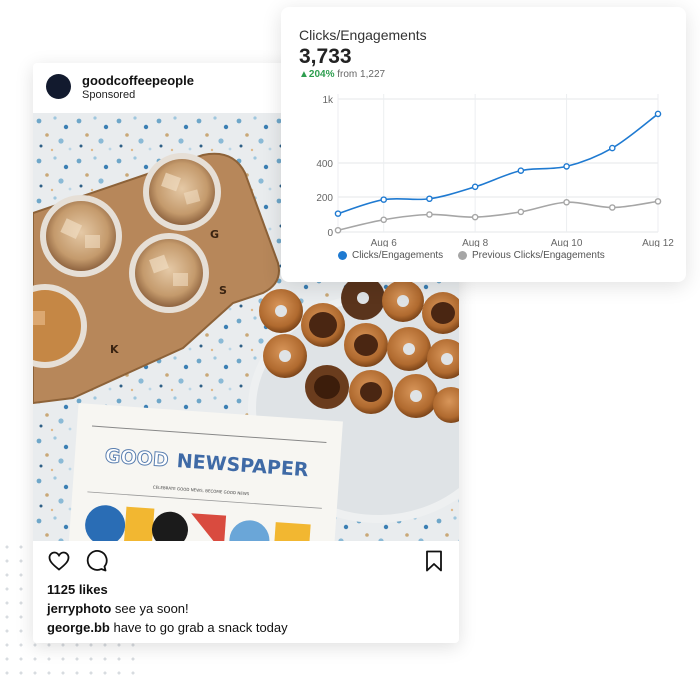 The height and width of the screenshot is (686, 700). What do you see at coordinates (324, 198) in the screenshot?
I see `y-tick-label: 200` at bounding box center [324, 198].